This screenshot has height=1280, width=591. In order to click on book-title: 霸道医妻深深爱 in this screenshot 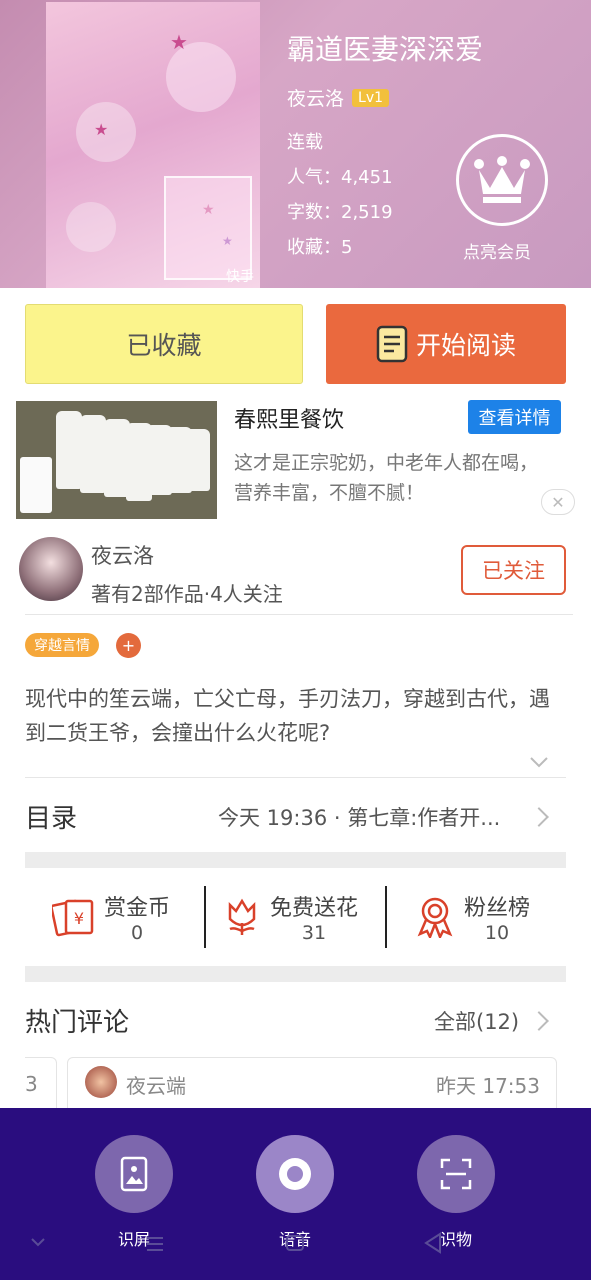, I will do `click(385, 49)`.